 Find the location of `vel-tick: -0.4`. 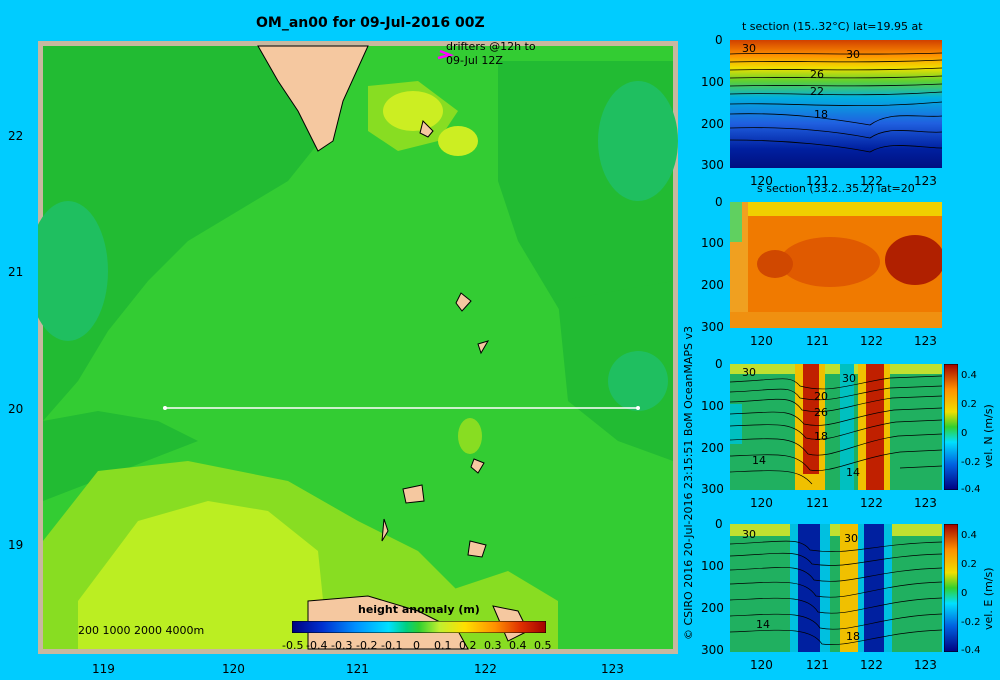

vel-tick: -0.4 is located at coordinates (971, 489).